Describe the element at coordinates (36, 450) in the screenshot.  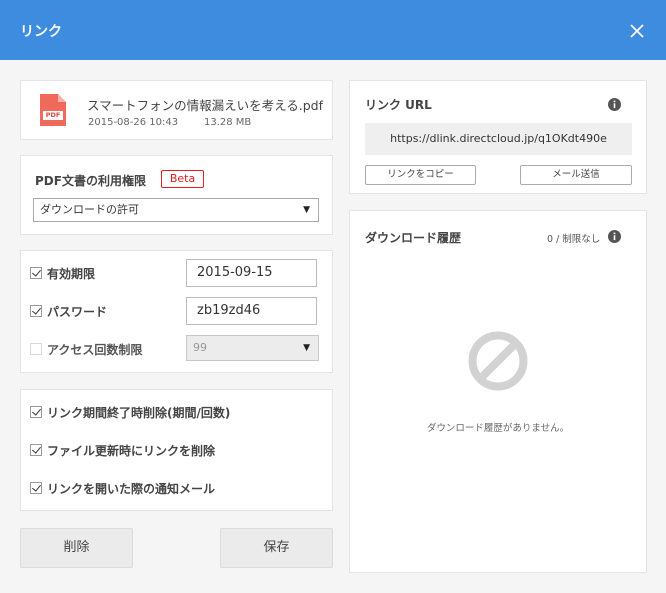
I see `option-checkbox-delete-on-update` at that location.